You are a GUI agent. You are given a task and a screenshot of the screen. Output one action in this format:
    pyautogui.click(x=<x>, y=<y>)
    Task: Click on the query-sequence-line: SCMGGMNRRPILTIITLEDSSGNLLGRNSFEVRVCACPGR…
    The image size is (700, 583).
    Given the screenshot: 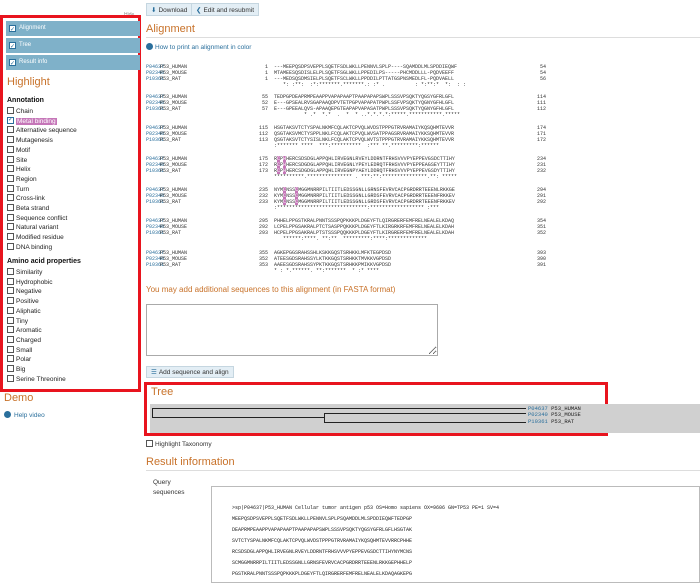 What is the action you would take?
    pyautogui.click(x=322, y=563)
    